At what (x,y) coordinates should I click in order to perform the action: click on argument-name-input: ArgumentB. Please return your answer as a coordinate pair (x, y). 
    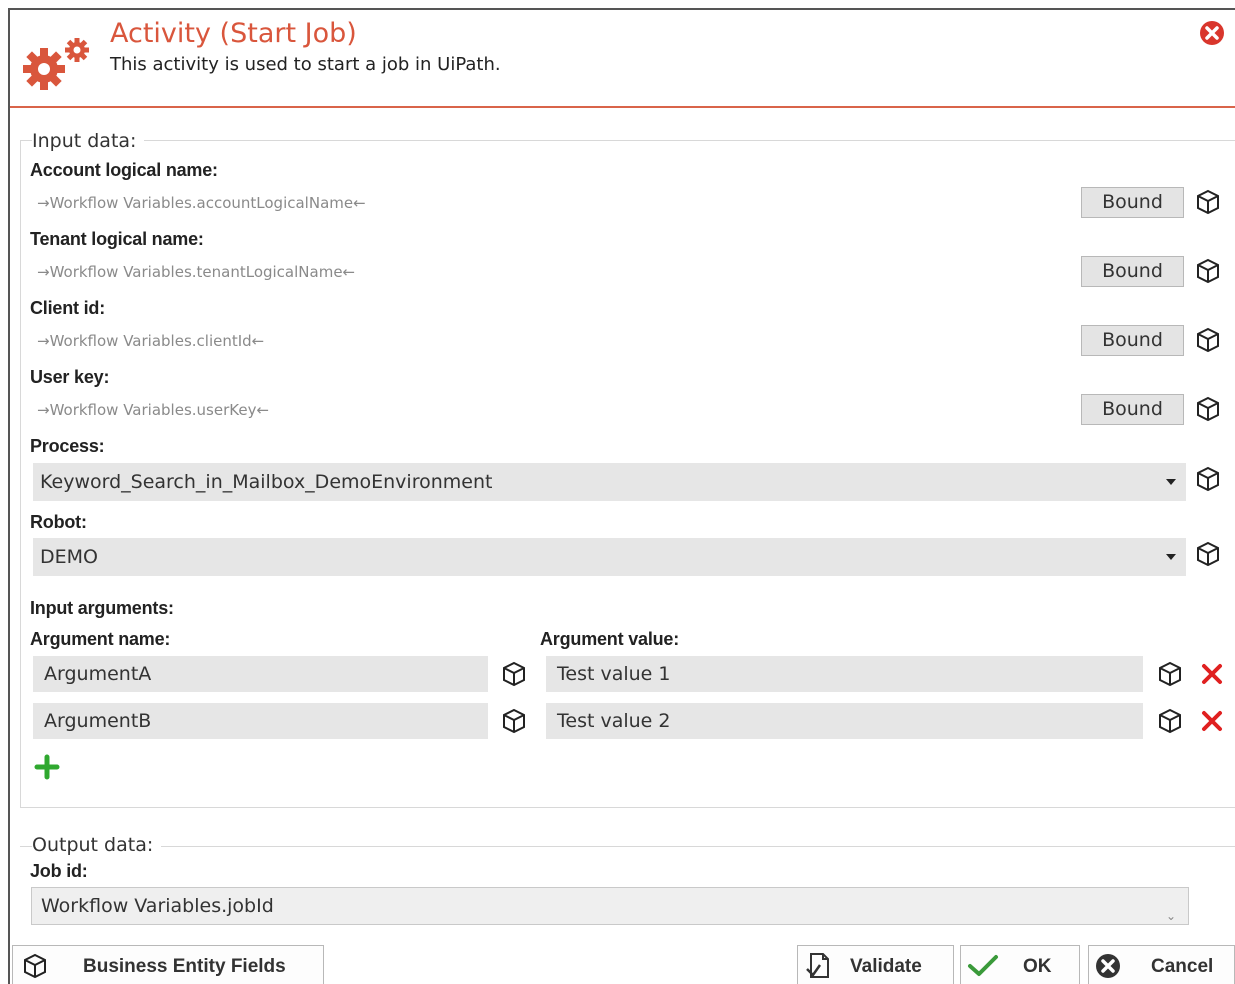
    Looking at the image, I should click on (260, 721).